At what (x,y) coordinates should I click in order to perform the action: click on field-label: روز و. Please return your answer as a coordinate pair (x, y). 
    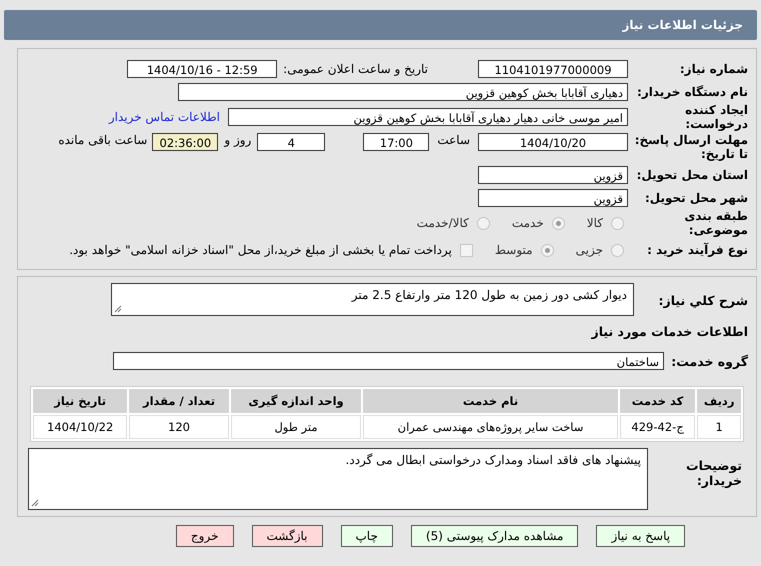
    Looking at the image, I should click on (238, 140).